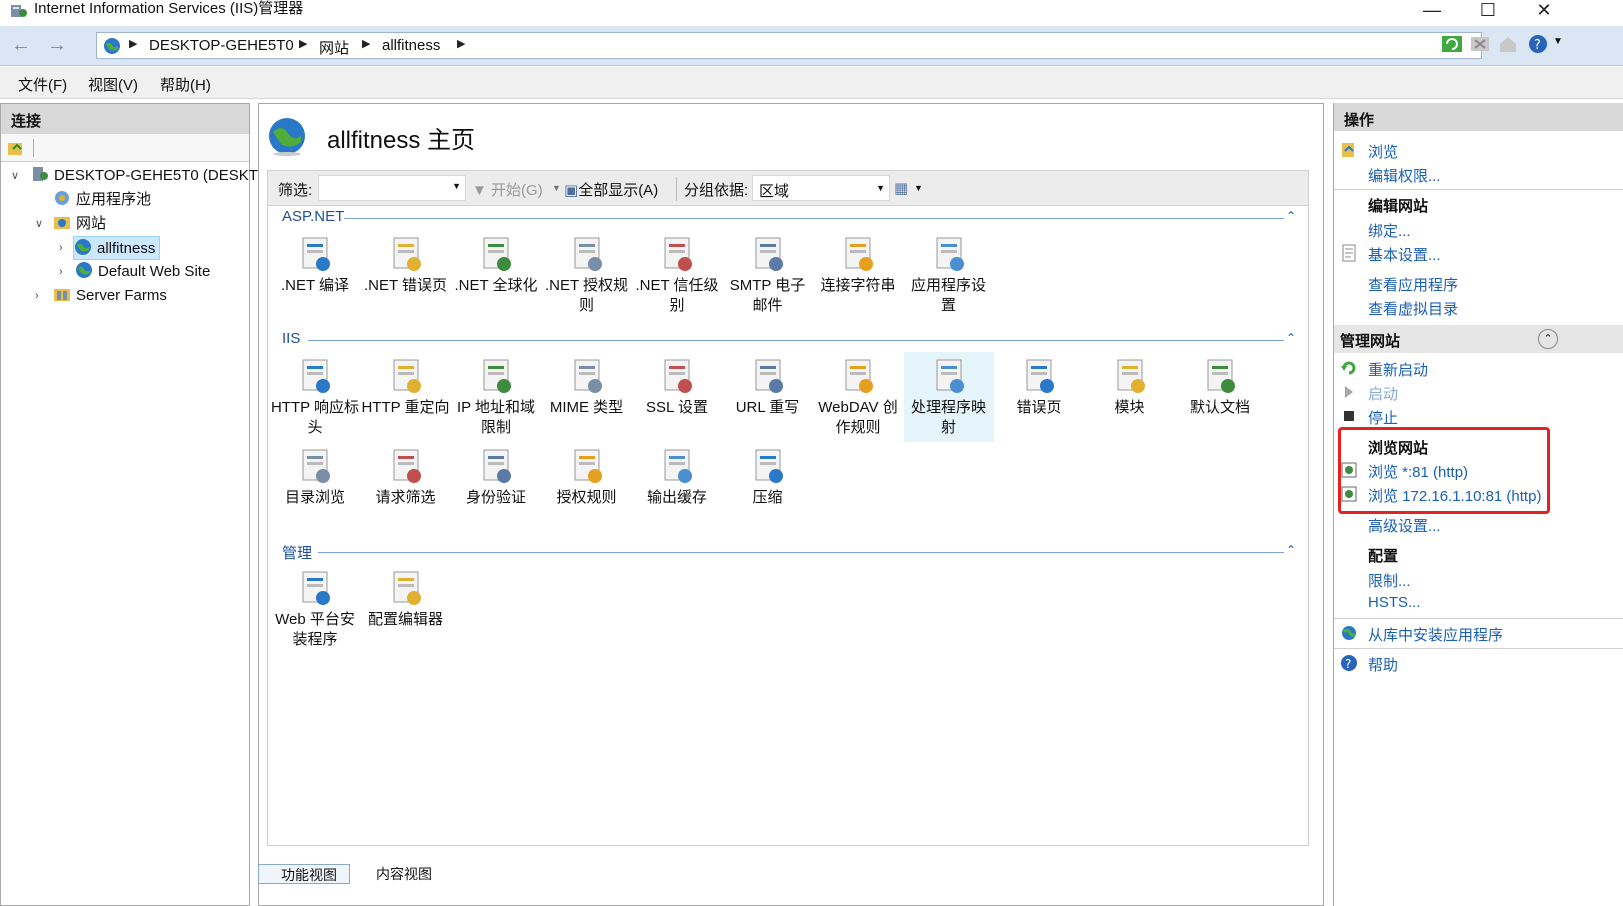  What do you see at coordinates (406, 609) in the screenshot?
I see `manage-feature: 配置编辑器` at bounding box center [406, 609].